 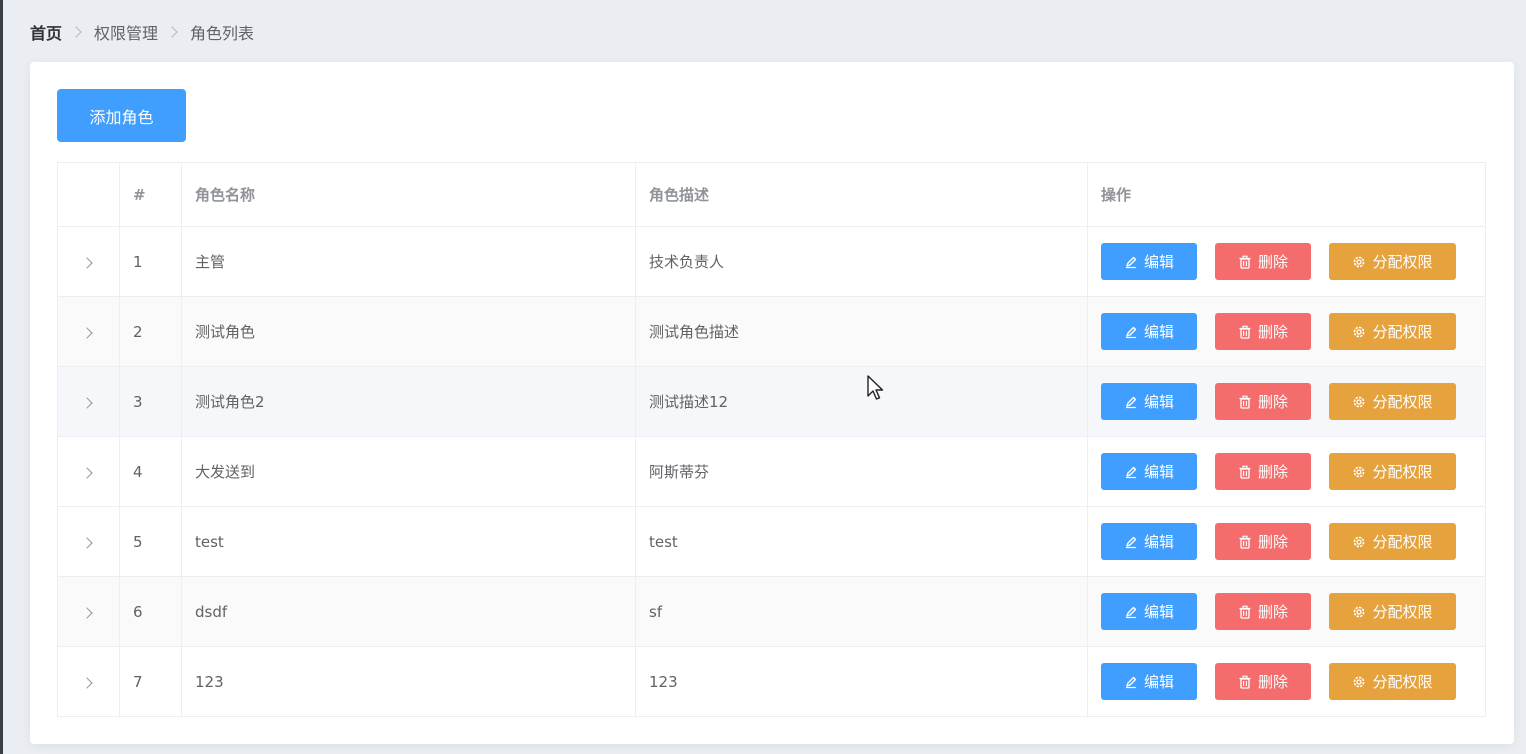 I want to click on row-index: 6, so click(x=150, y=611).